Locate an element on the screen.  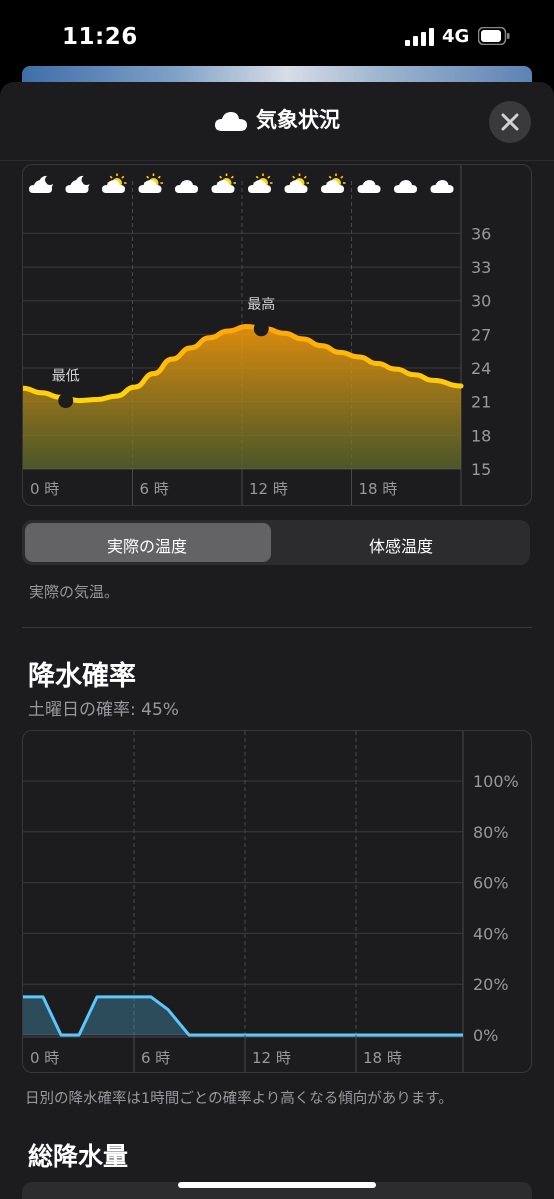
cellular-signal-icon is located at coordinates (419, 37).